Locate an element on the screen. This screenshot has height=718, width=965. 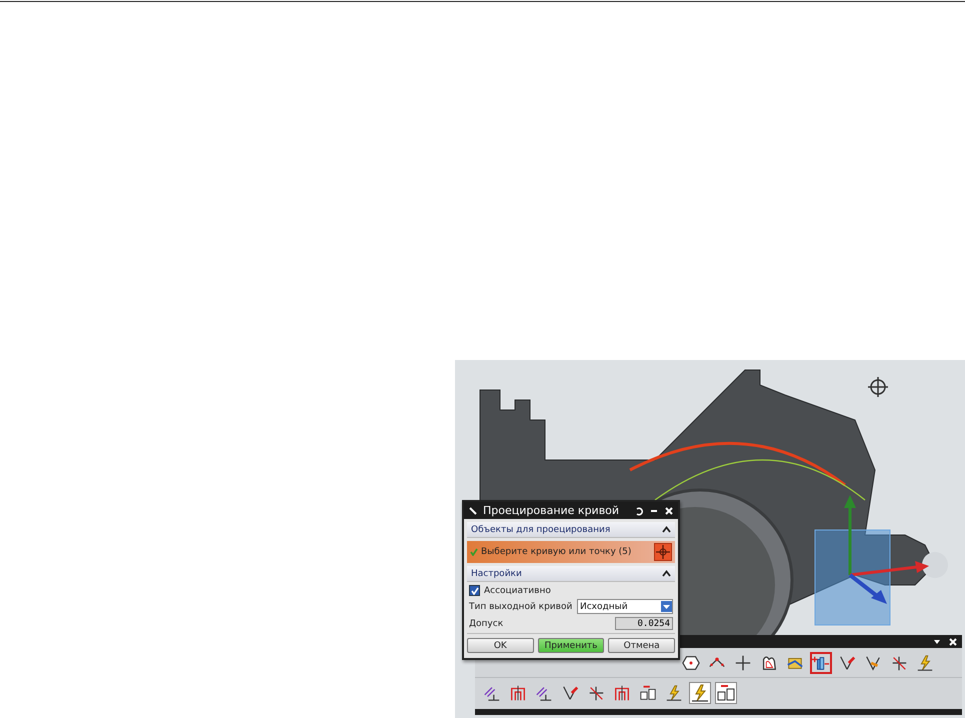
lightning-icon is located at coordinates (700, 693).